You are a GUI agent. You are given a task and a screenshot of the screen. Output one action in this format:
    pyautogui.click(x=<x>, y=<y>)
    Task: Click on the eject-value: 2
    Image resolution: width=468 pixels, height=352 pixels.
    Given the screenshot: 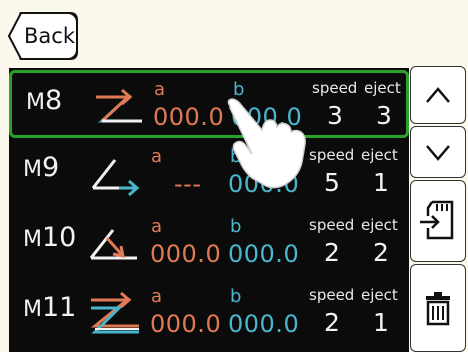 What is the action you would take?
    pyautogui.click(x=381, y=252)
    